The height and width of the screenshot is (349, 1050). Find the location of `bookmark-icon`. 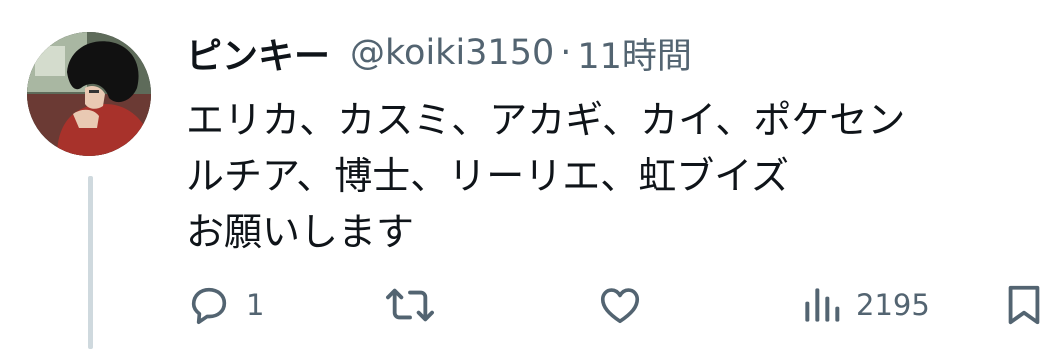

bookmark-icon is located at coordinates (1024, 305).